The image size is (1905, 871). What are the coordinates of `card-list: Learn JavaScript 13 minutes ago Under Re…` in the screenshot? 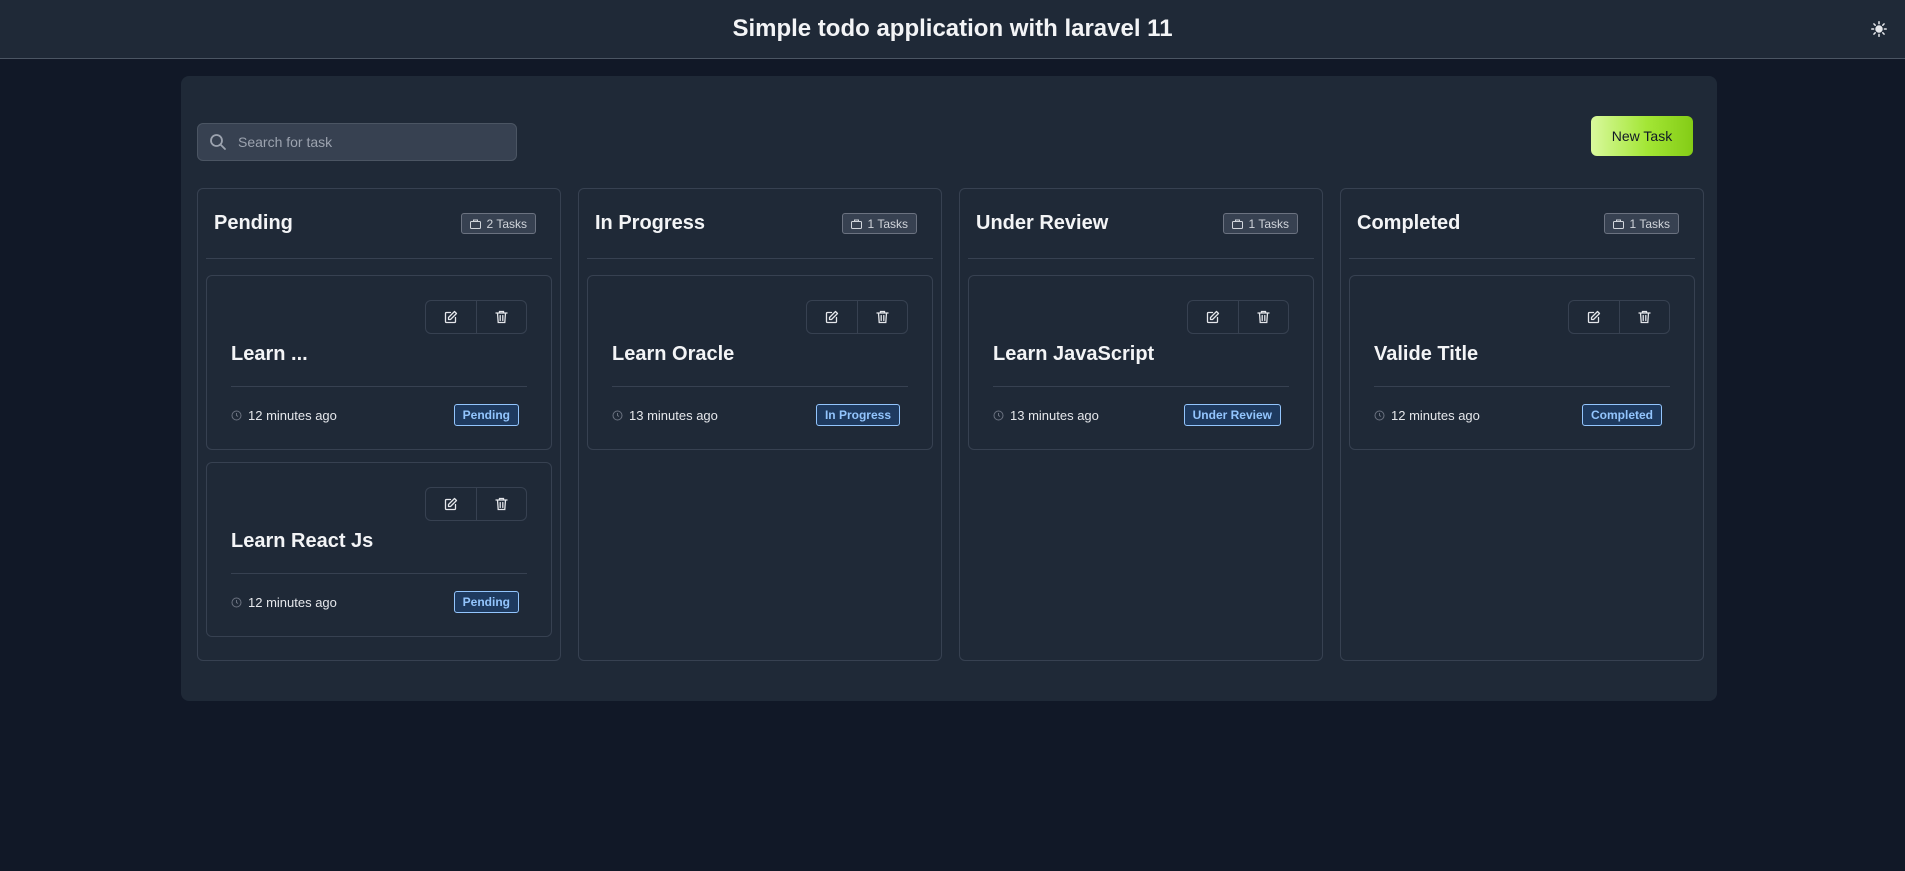 It's located at (1141, 354).